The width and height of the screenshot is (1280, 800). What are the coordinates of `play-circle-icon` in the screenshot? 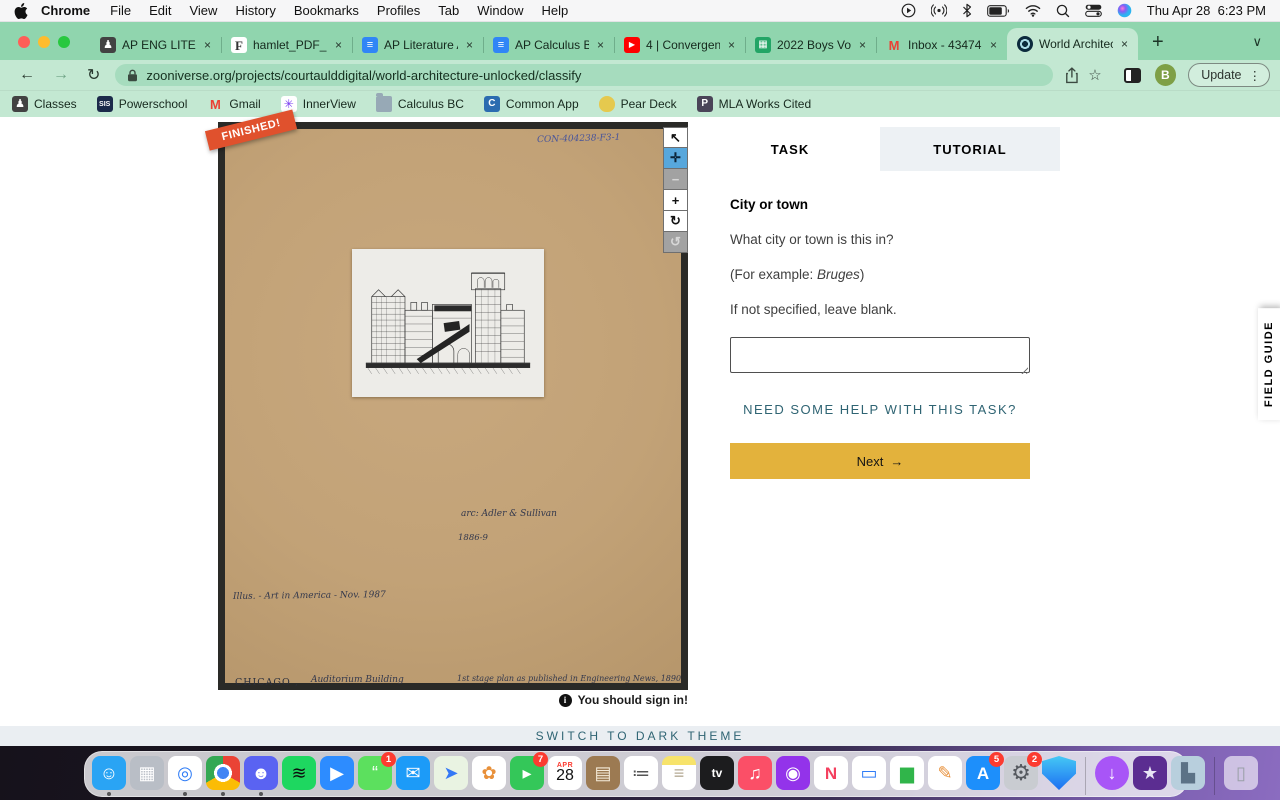 It's located at (908, 10).